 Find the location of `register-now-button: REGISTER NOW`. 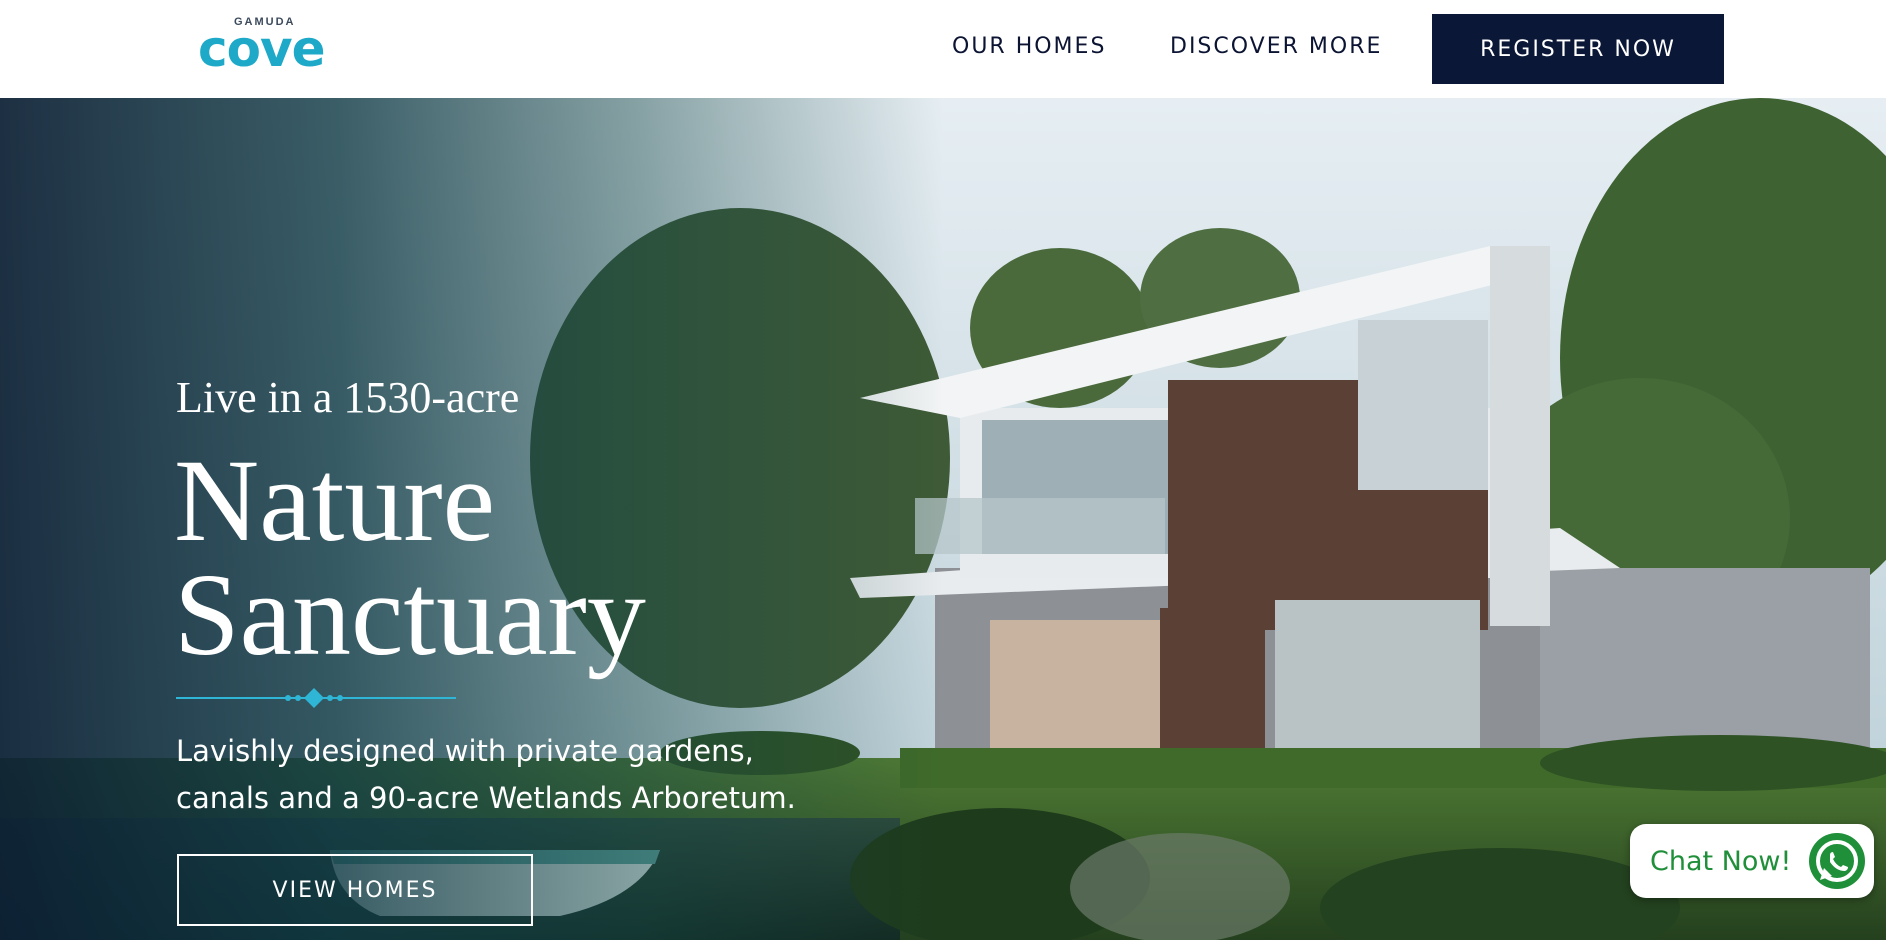

register-now-button: REGISTER NOW is located at coordinates (1578, 49).